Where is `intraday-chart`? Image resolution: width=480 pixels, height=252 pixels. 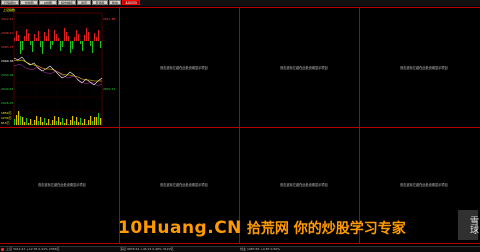
intraday-chart is located at coordinates (58, 69).